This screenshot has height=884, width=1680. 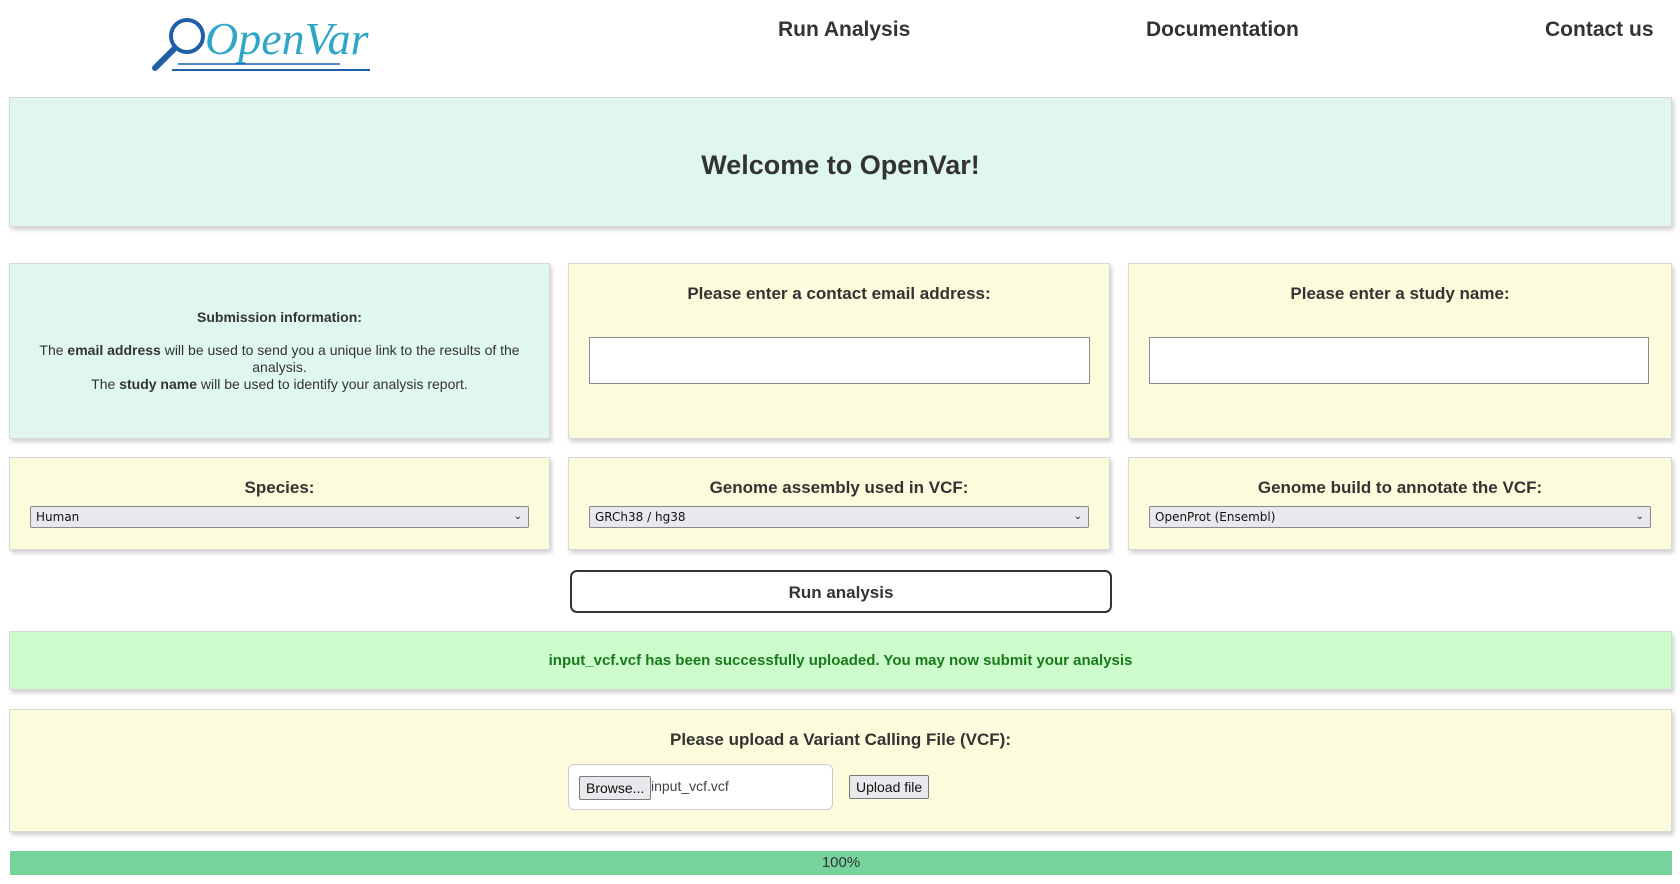 I want to click on upload-progress-bar: 100%, so click(x=841, y=863).